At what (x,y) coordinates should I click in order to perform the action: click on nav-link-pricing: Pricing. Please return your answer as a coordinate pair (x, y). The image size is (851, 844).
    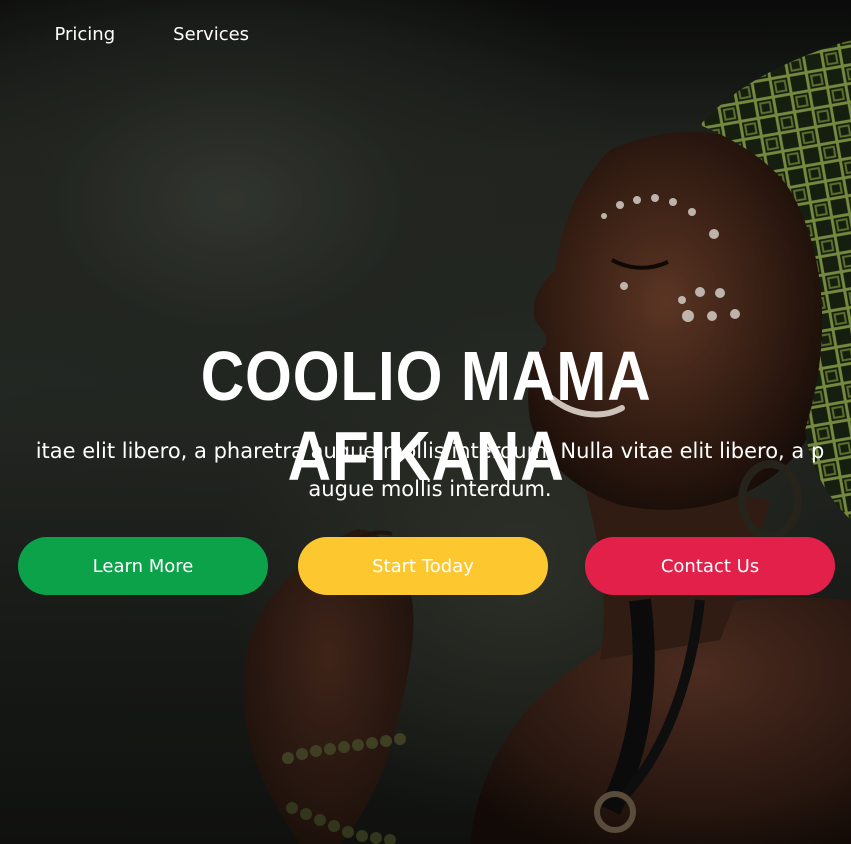
    Looking at the image, I should click on (84, 34).